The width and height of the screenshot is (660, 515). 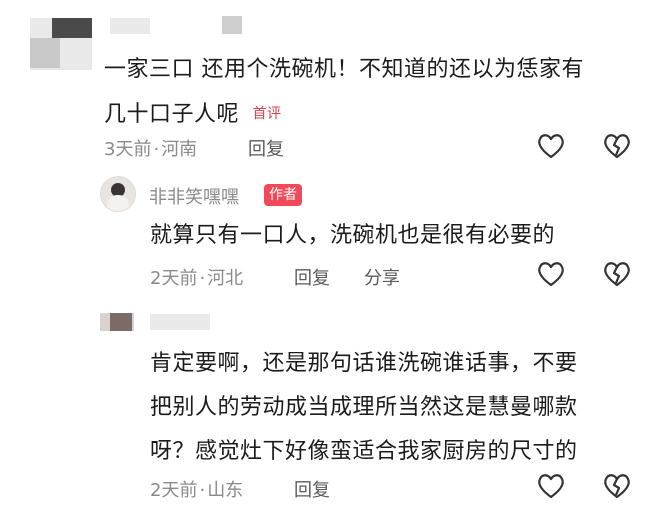 I want to click on comment-meta: 2天前 · 山东, so click(x=196, y=489).